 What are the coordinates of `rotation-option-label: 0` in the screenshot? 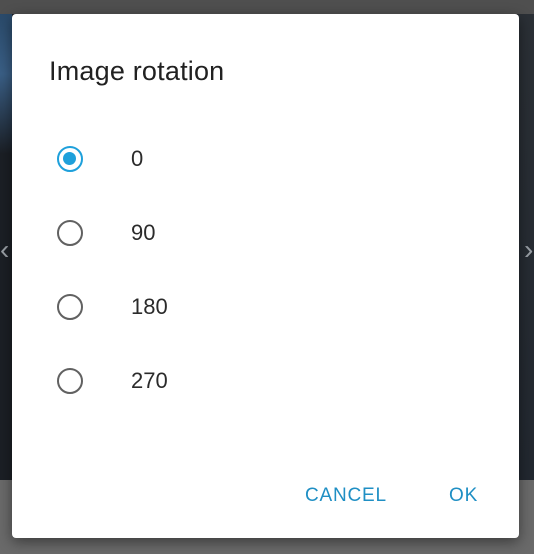 It's located at (137, 158).